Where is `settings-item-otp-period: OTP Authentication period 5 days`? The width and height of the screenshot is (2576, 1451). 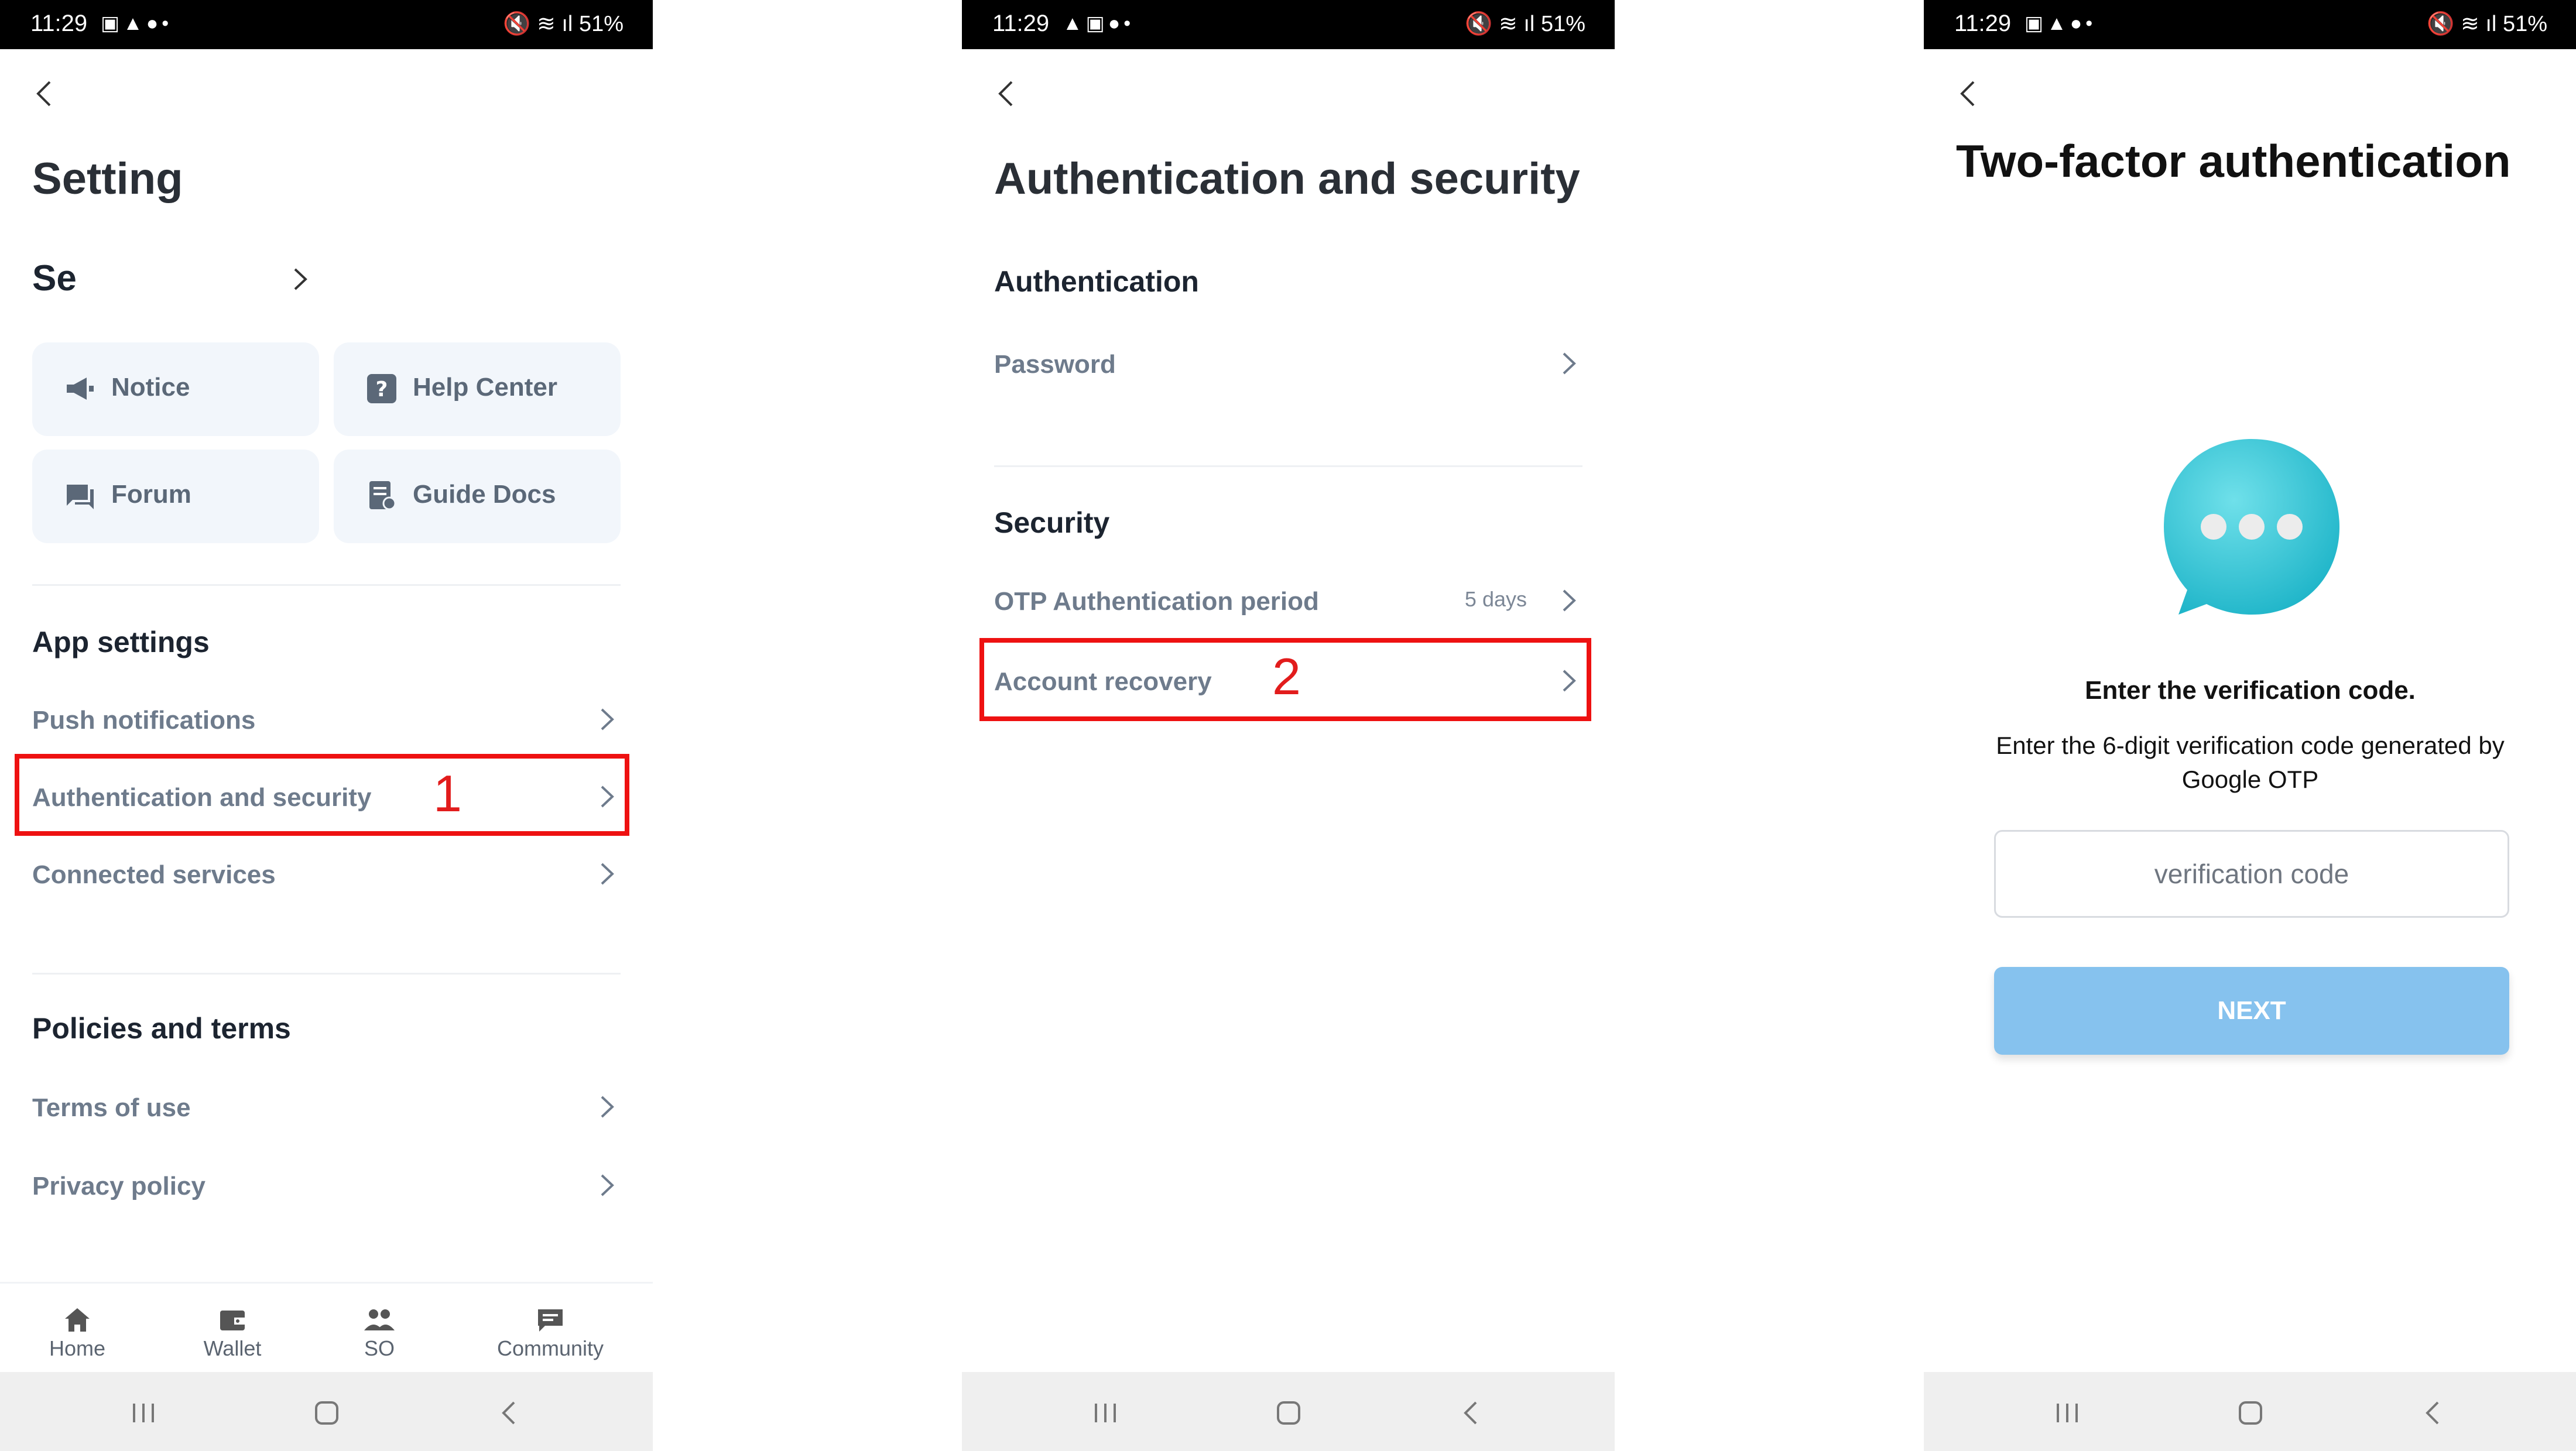
settings-item-otp-period: OTP Authentication period 5 days is located at coordinates (1288, 600).